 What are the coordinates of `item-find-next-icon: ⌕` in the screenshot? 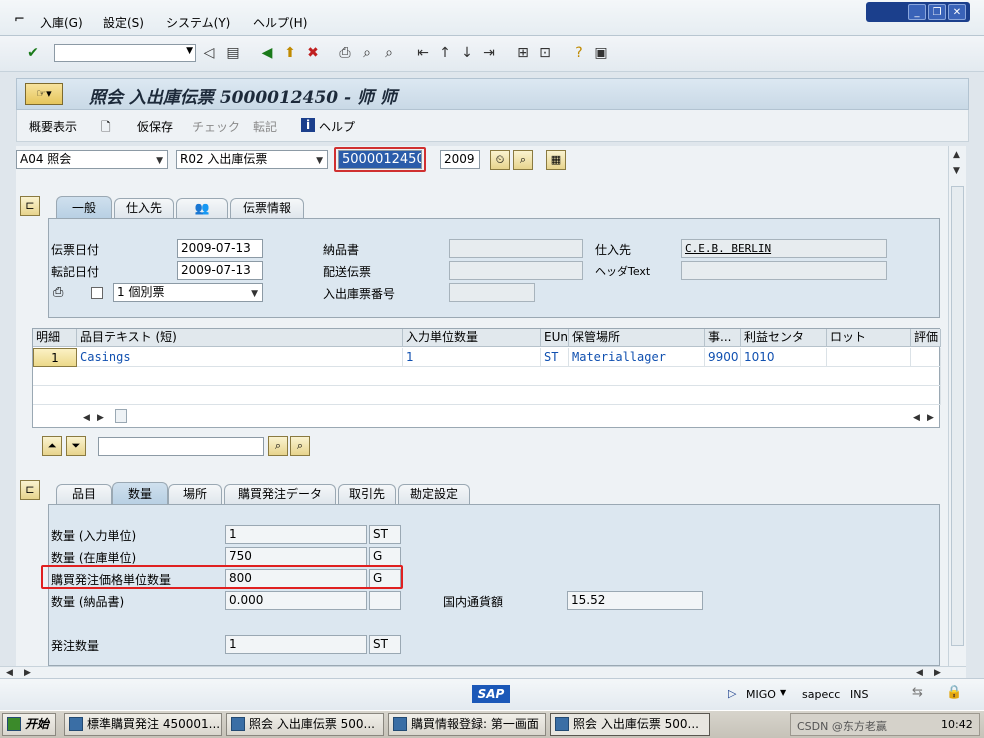 It's located at (300, 446).